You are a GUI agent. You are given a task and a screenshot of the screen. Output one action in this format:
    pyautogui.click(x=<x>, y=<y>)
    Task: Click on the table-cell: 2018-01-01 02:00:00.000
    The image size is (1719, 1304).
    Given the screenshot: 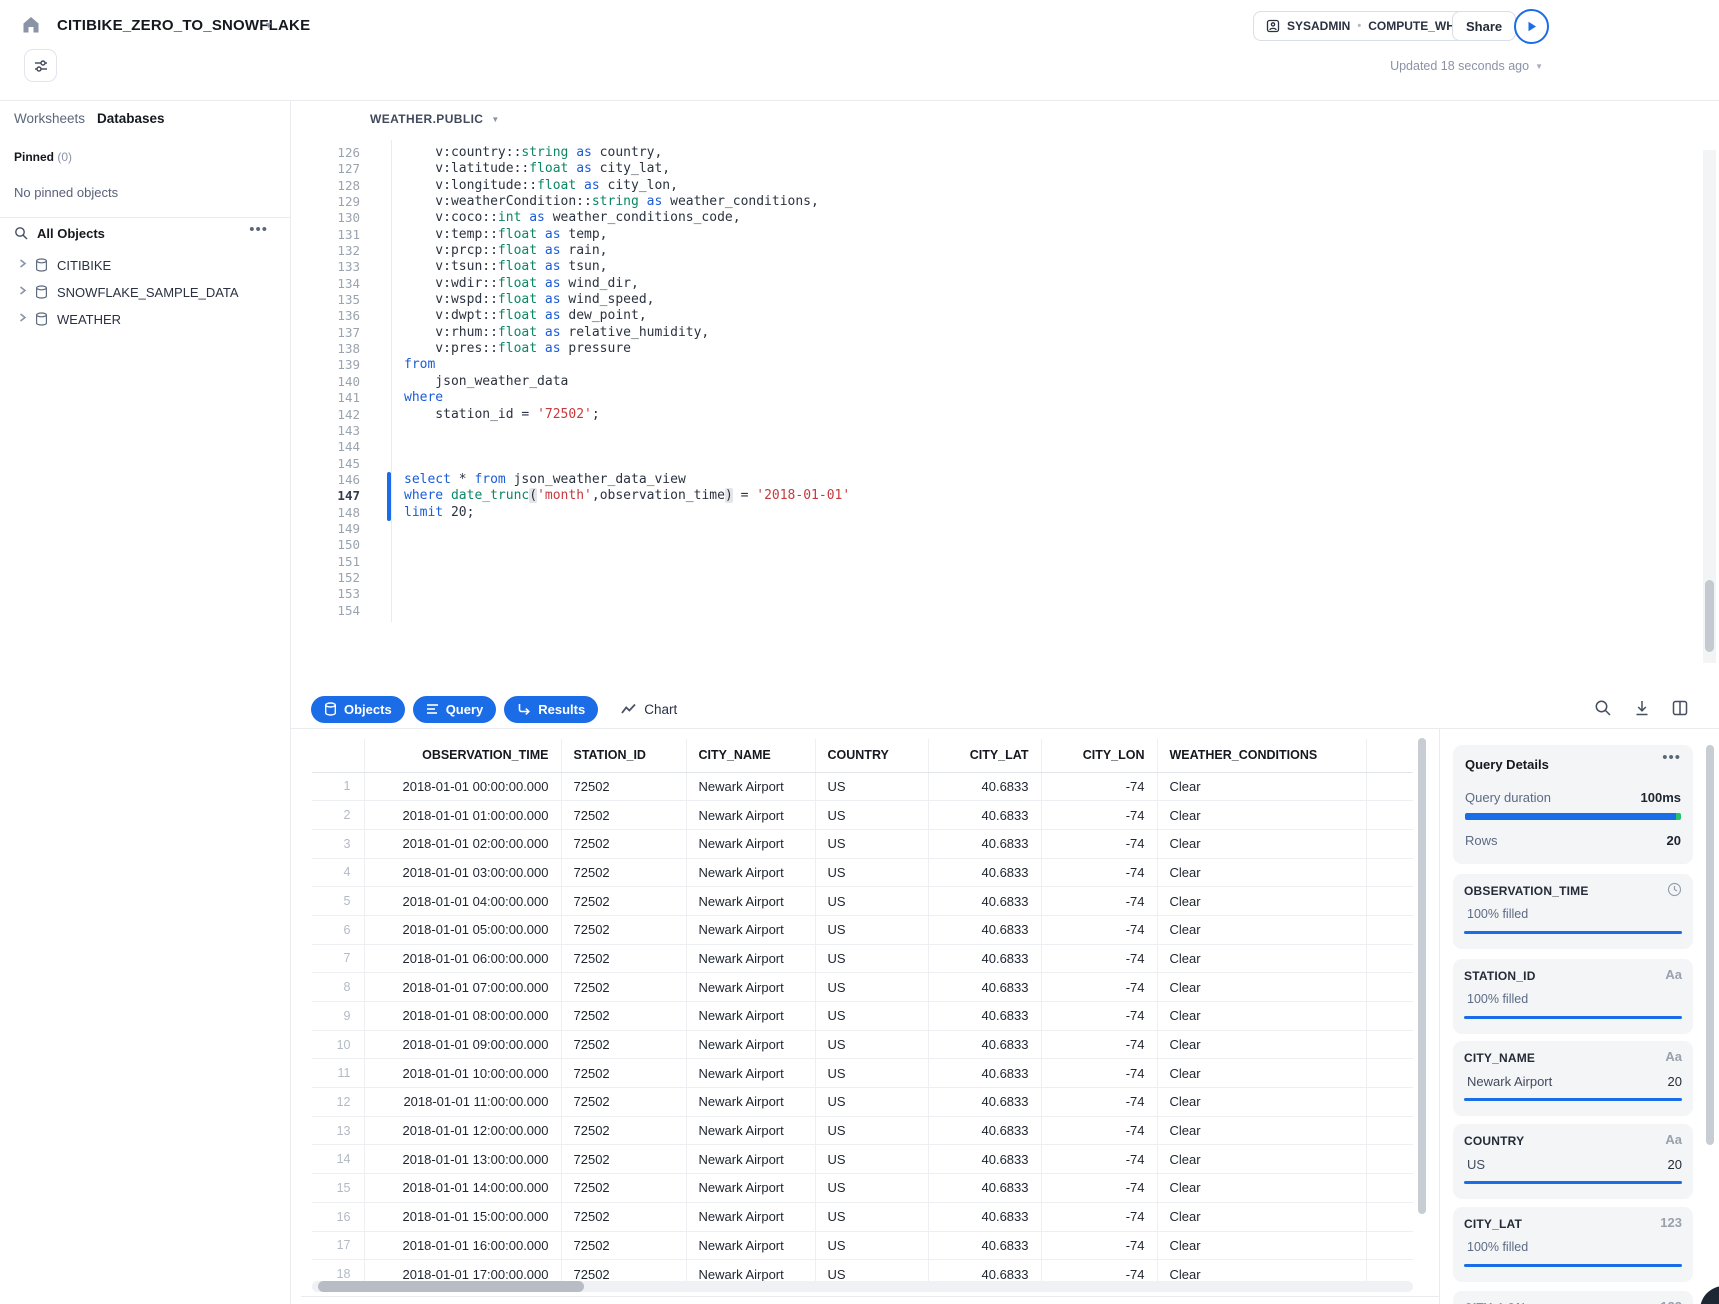 What is the action you would take?
    pyautogui.click(x=463, y=844)
    